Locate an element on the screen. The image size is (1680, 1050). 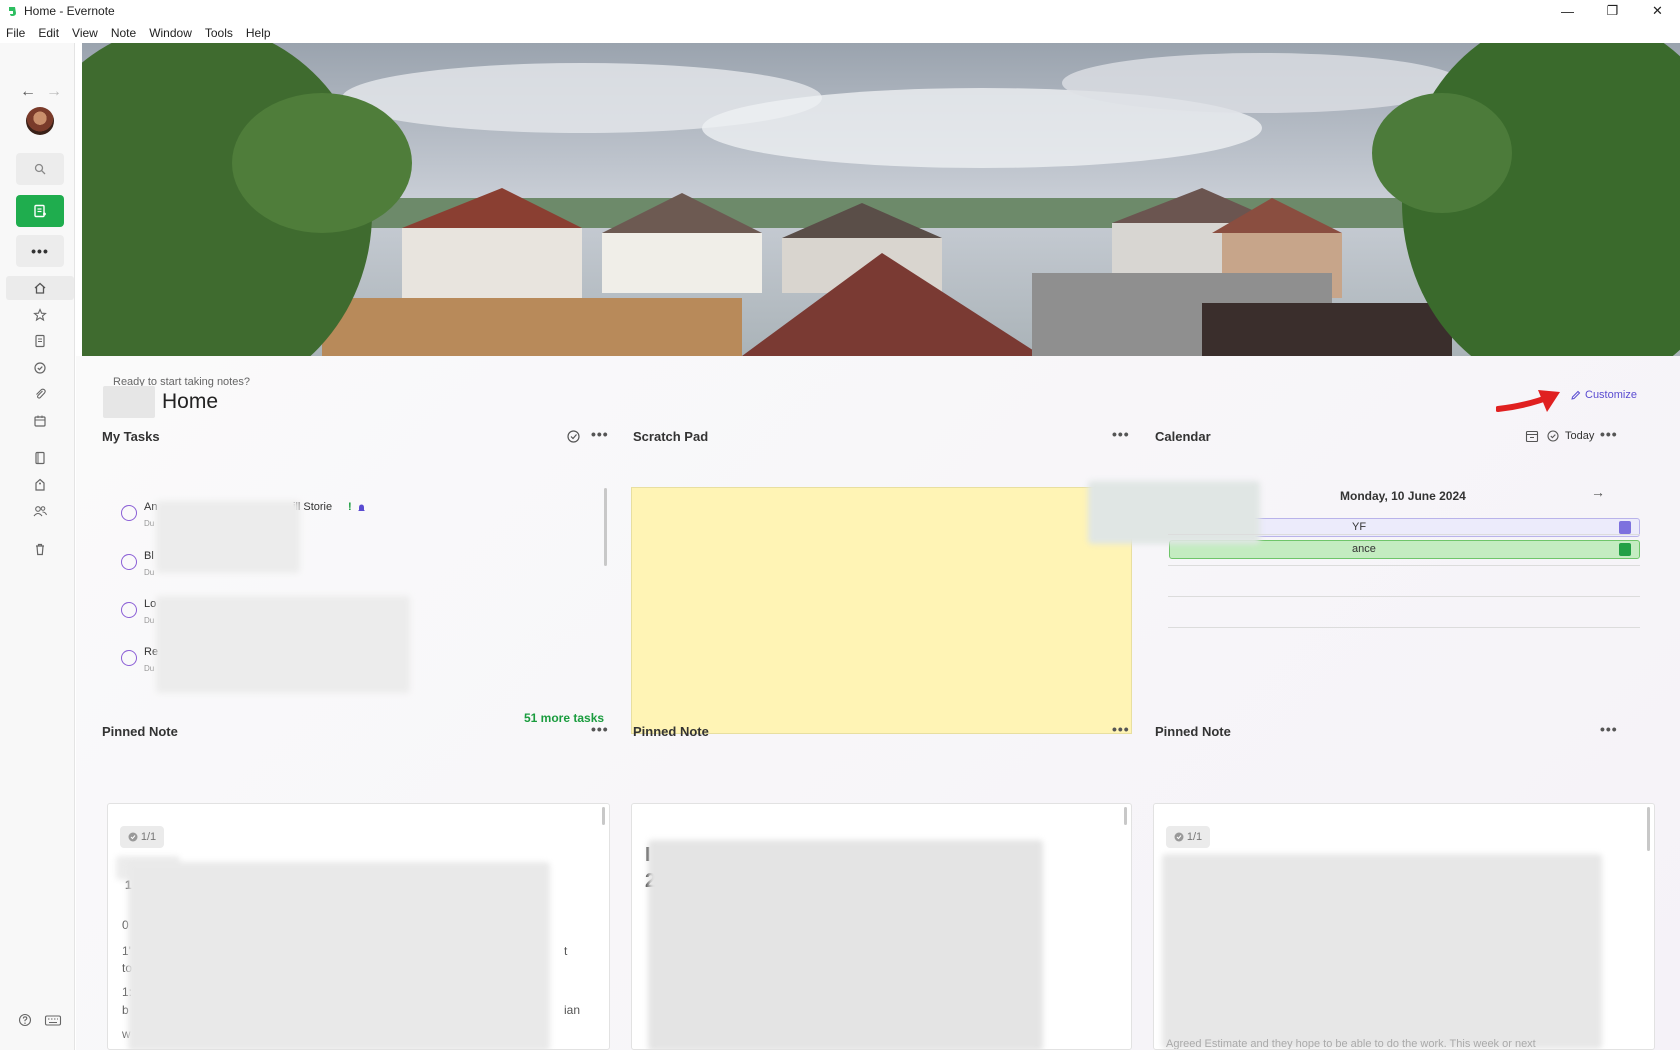
evernote-logo-icon is located at coordinates (12, 11).